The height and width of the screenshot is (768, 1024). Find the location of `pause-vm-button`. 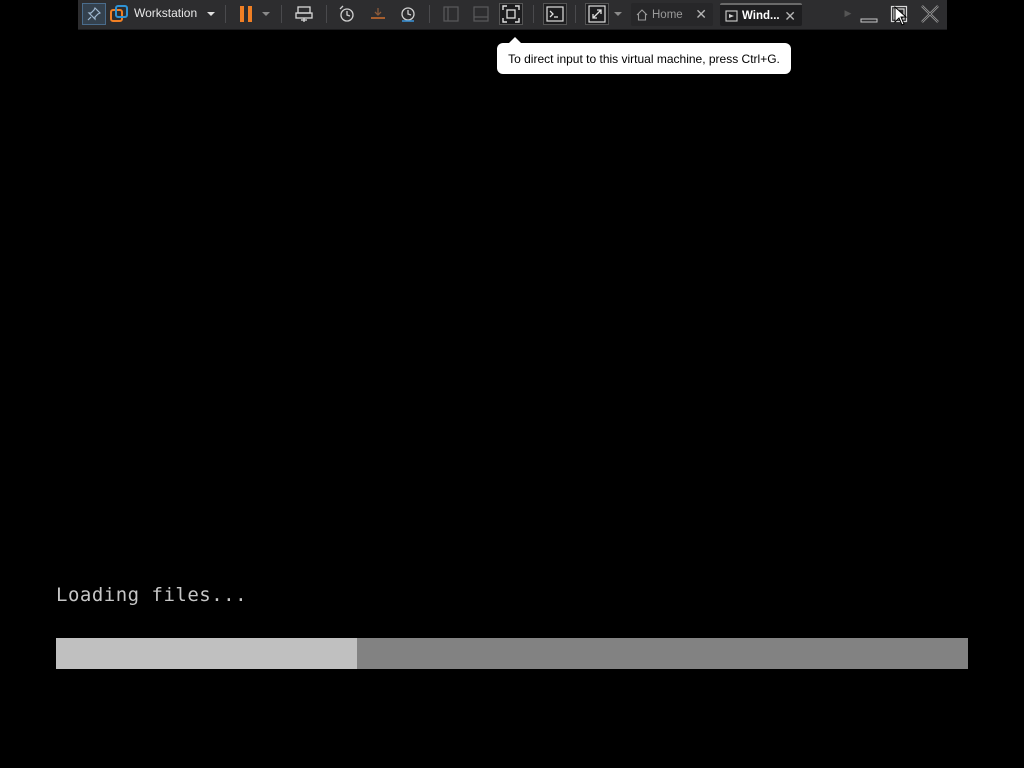

pause-vm-button is located at coordinates (246, 14).